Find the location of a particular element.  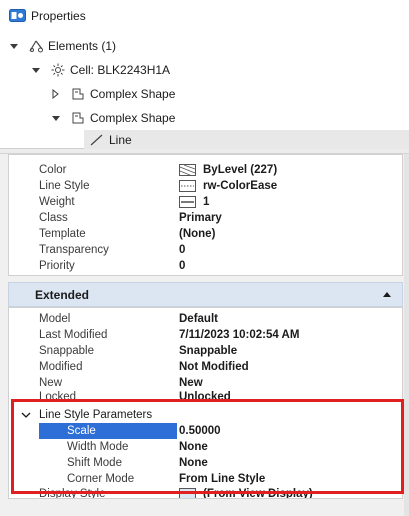

collapse-section-icon is located at coordinates (387, 294).